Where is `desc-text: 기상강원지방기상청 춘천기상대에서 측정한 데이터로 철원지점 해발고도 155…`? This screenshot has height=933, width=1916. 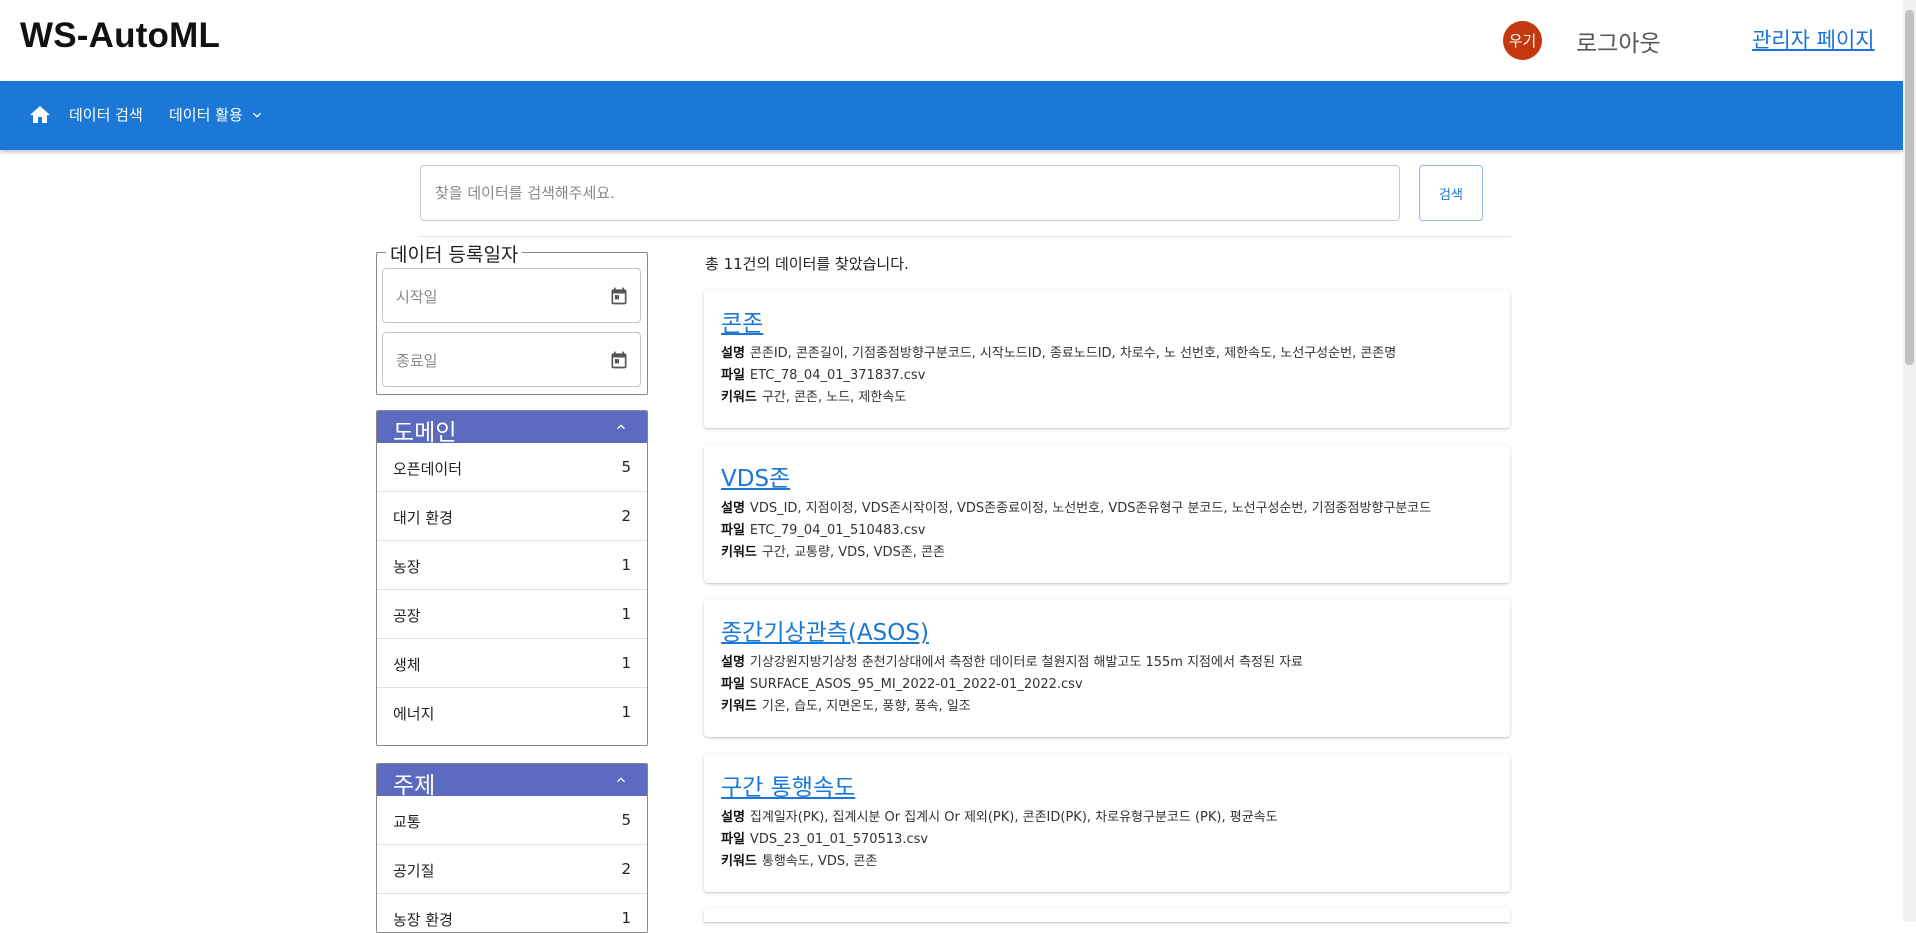 desc-text: 기상강원지방기상청 춘천기상대에서 측정한 데이터로 철원지점 해발고도 155… is located at coordinates (1026, 662).